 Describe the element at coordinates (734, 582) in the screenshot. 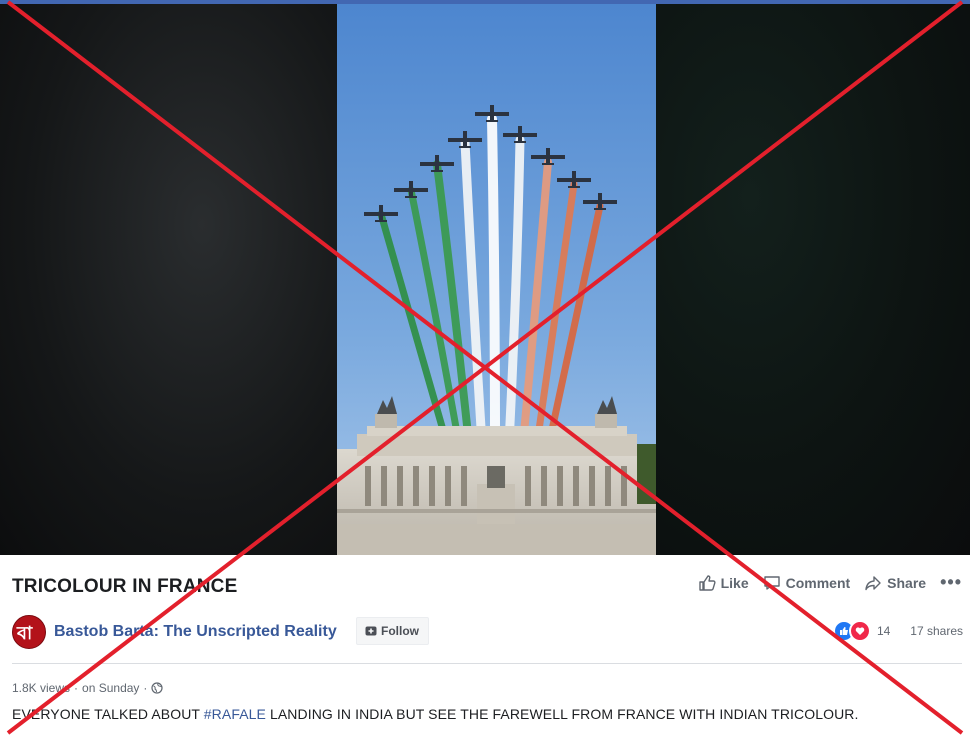

I see `like-label: Like` at that location.